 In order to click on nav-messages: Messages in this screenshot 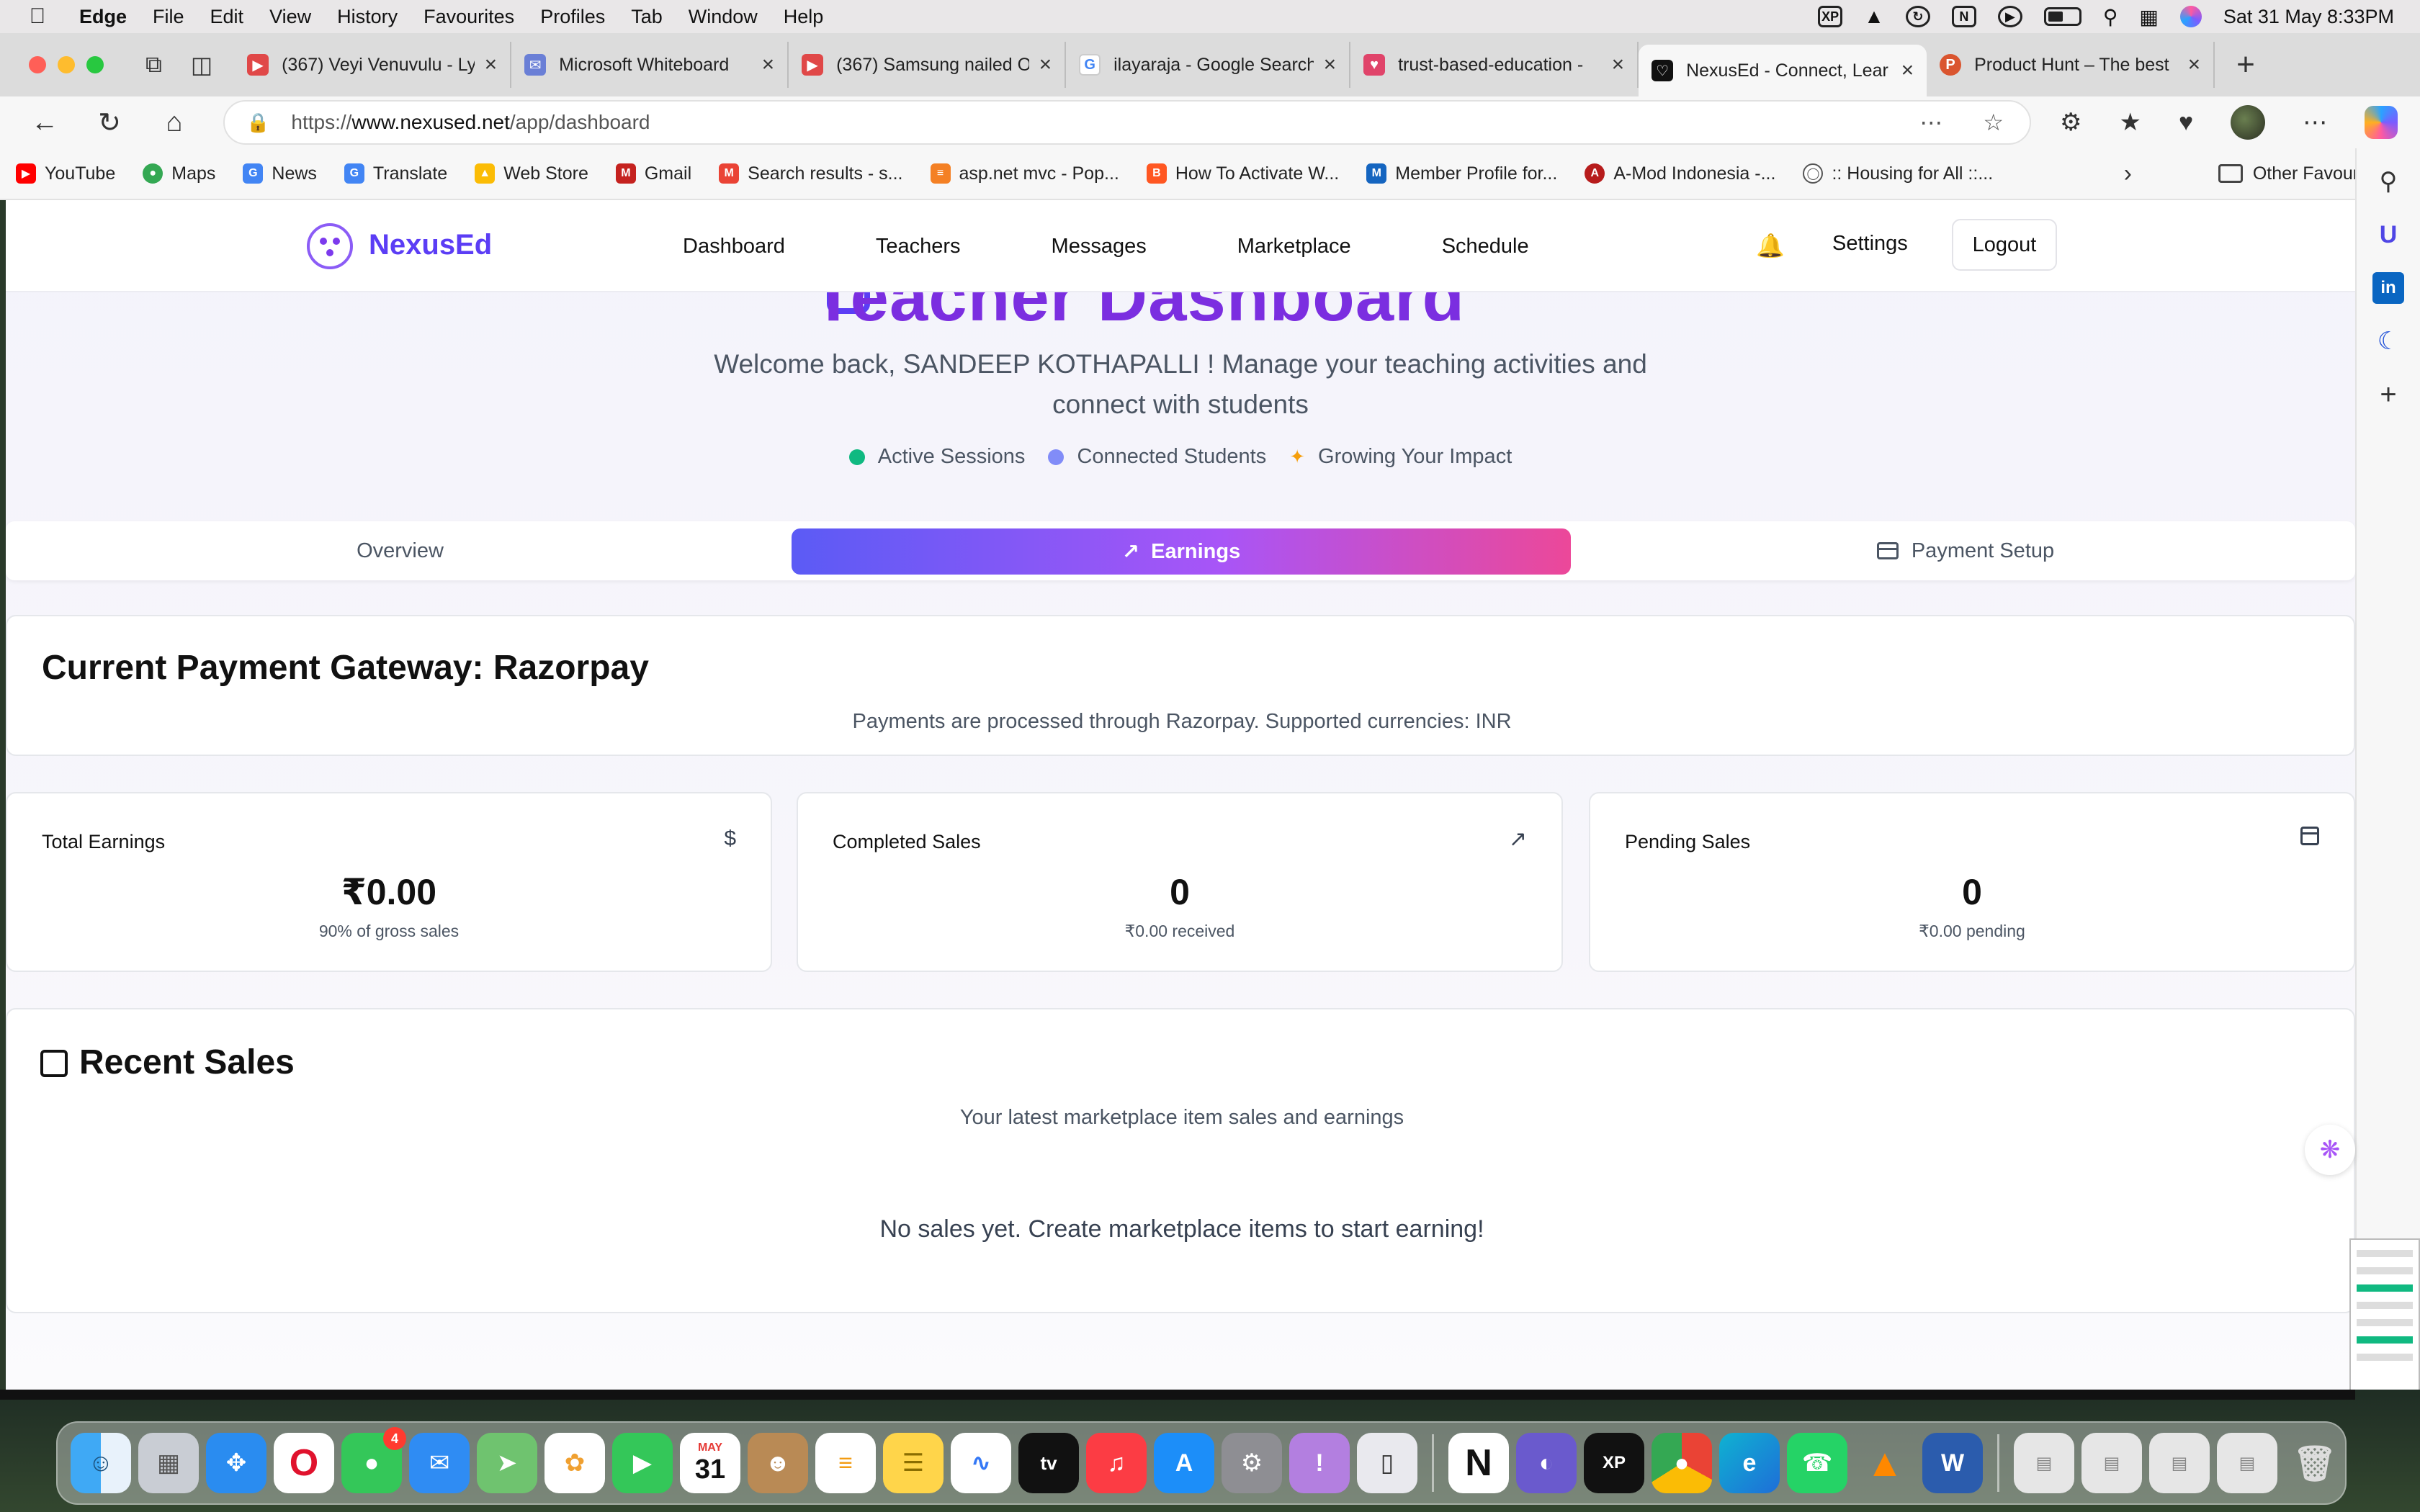, I will do `click(1099, 246)`.